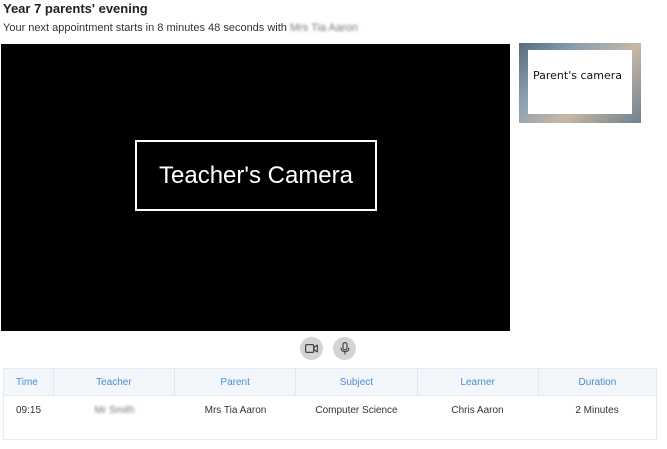 This screenshot has height=449, width=667. Describe the element at coordinates (323, 28) in the screenshot. I see `appointment-with-name: Mrs Tia Aaron` at that location.